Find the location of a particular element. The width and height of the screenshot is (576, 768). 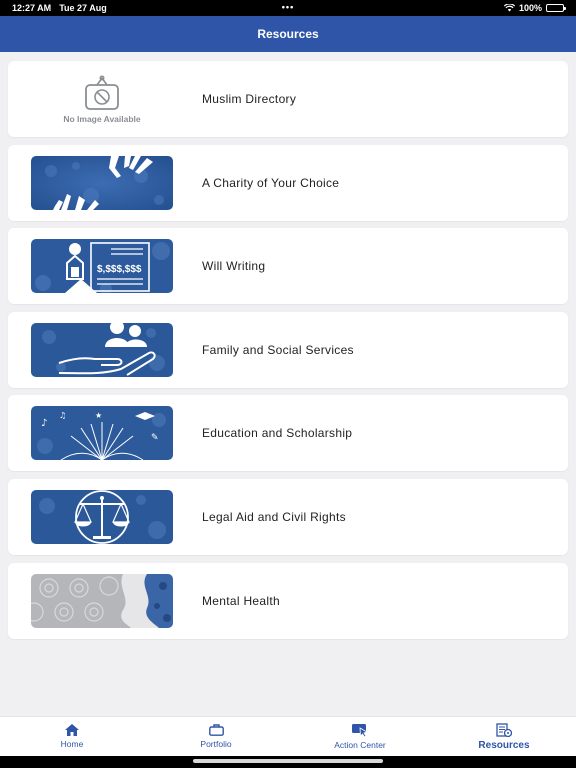

page-title: Resources is located at coordinates (288, 34).